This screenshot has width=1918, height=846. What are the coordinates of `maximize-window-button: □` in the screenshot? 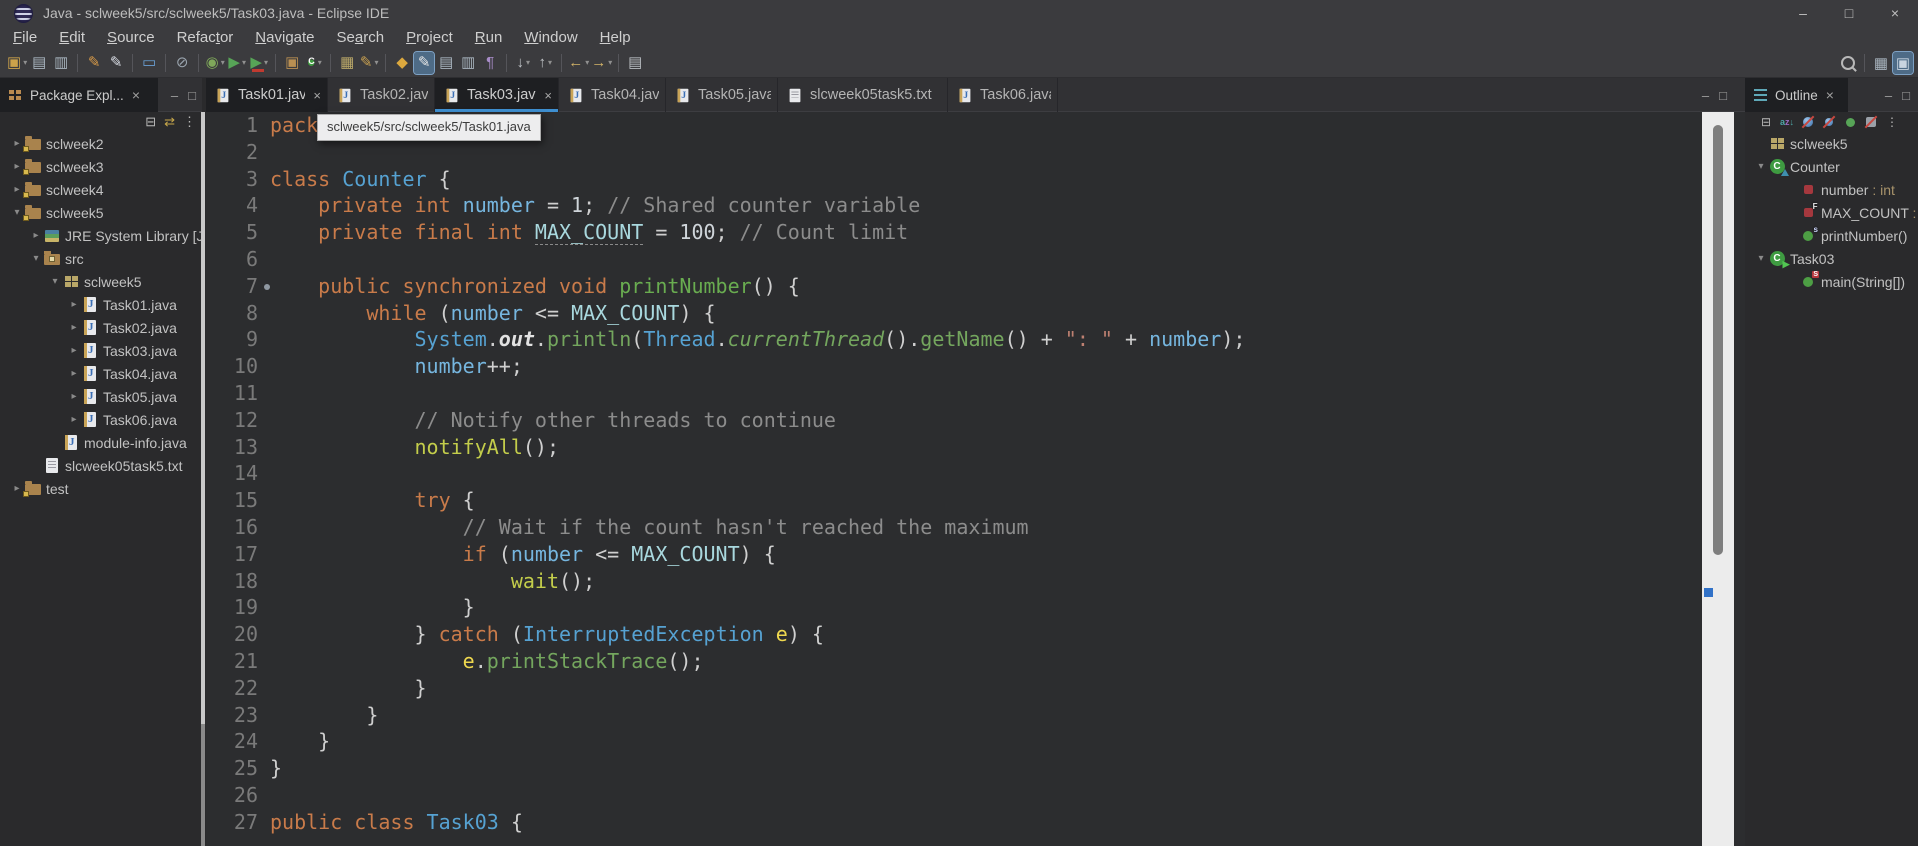 It's located at (1849, 13).